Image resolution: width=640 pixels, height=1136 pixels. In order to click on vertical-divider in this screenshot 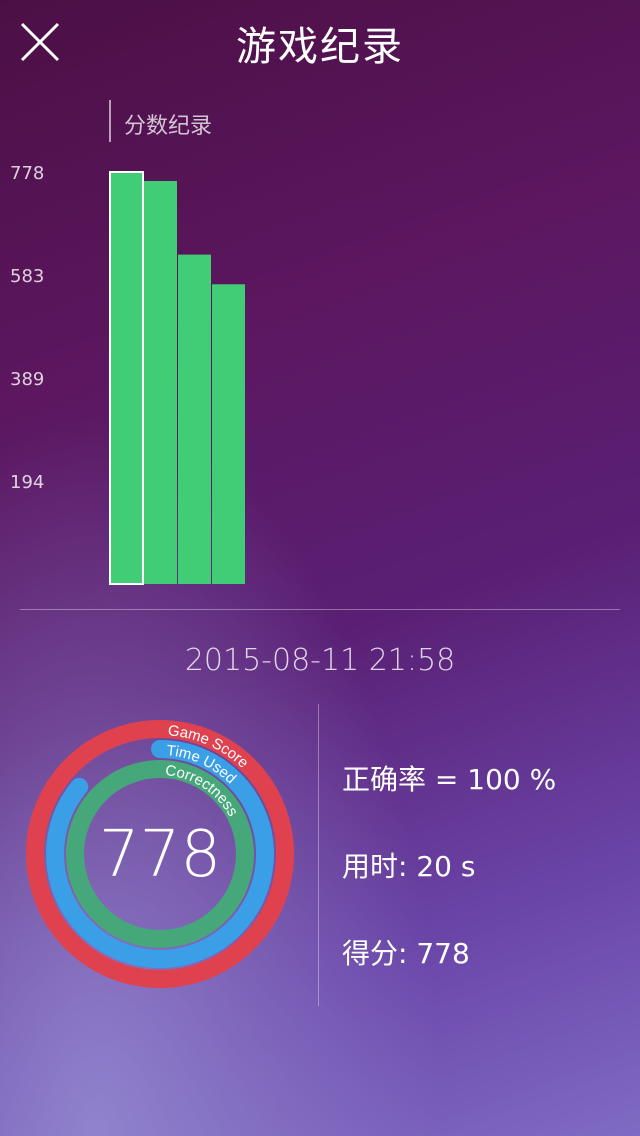, I will do `click(318, 855)`.